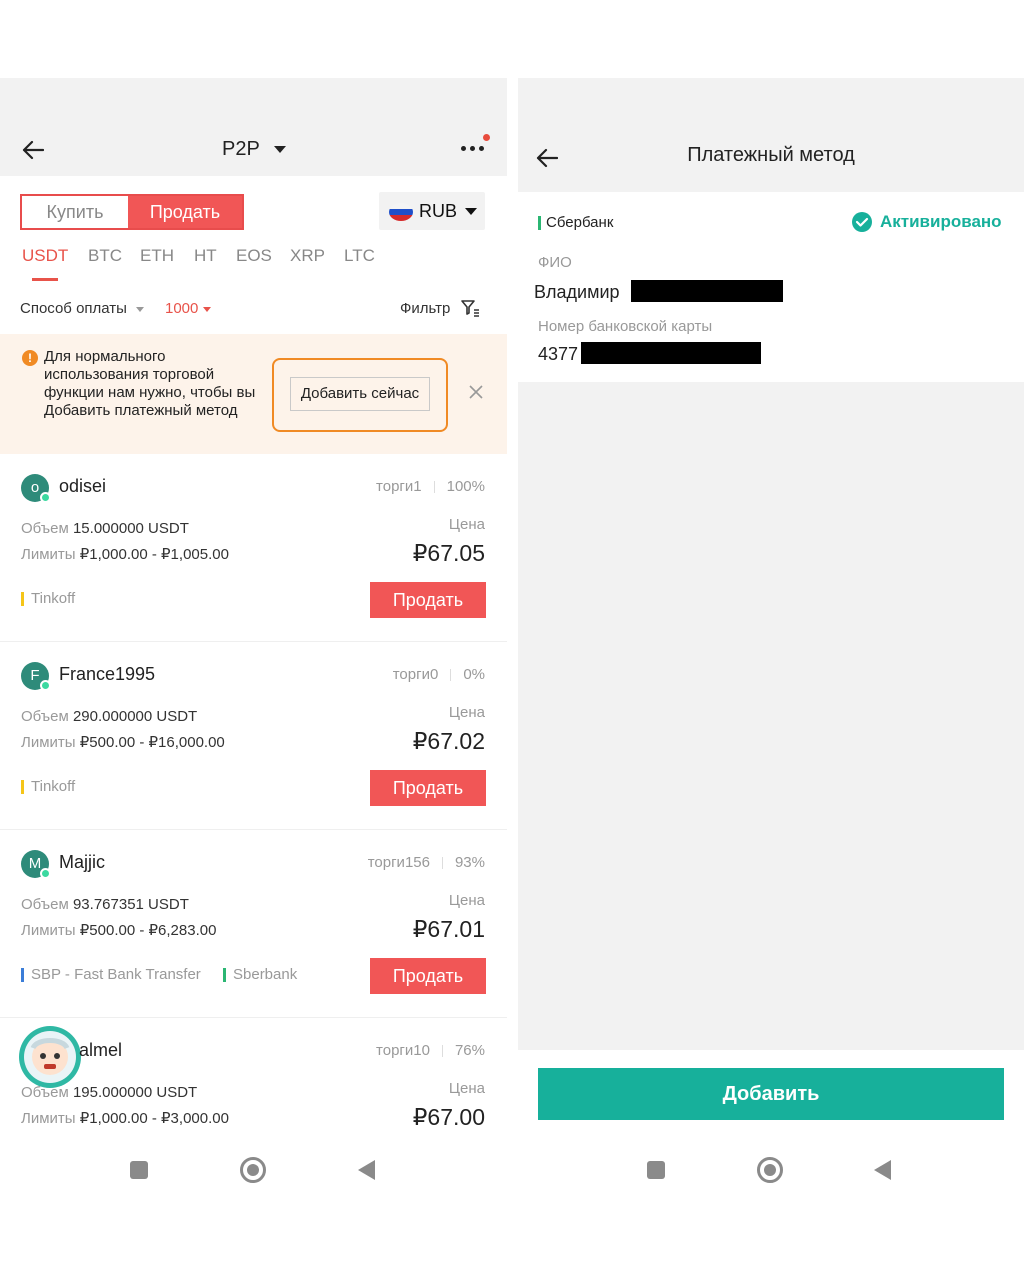 The width and height of the screenshot is (1024, 1280). I want to click on cartoon-avatar-icon, so click(50, 1057).